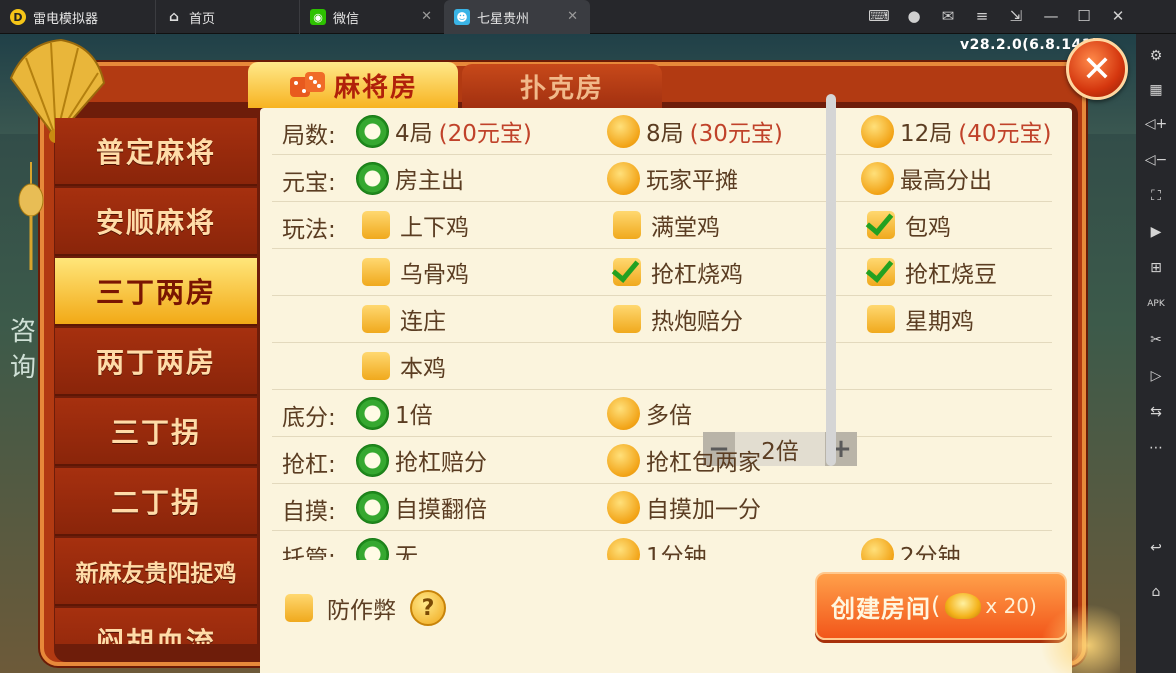 The width and height of the screenshot is (1176, 673). What do you see at coordinates (353, 85) in the screenshot?
I see `tab-mahjong-room: 麻将房` at bounding box center [353, 85].